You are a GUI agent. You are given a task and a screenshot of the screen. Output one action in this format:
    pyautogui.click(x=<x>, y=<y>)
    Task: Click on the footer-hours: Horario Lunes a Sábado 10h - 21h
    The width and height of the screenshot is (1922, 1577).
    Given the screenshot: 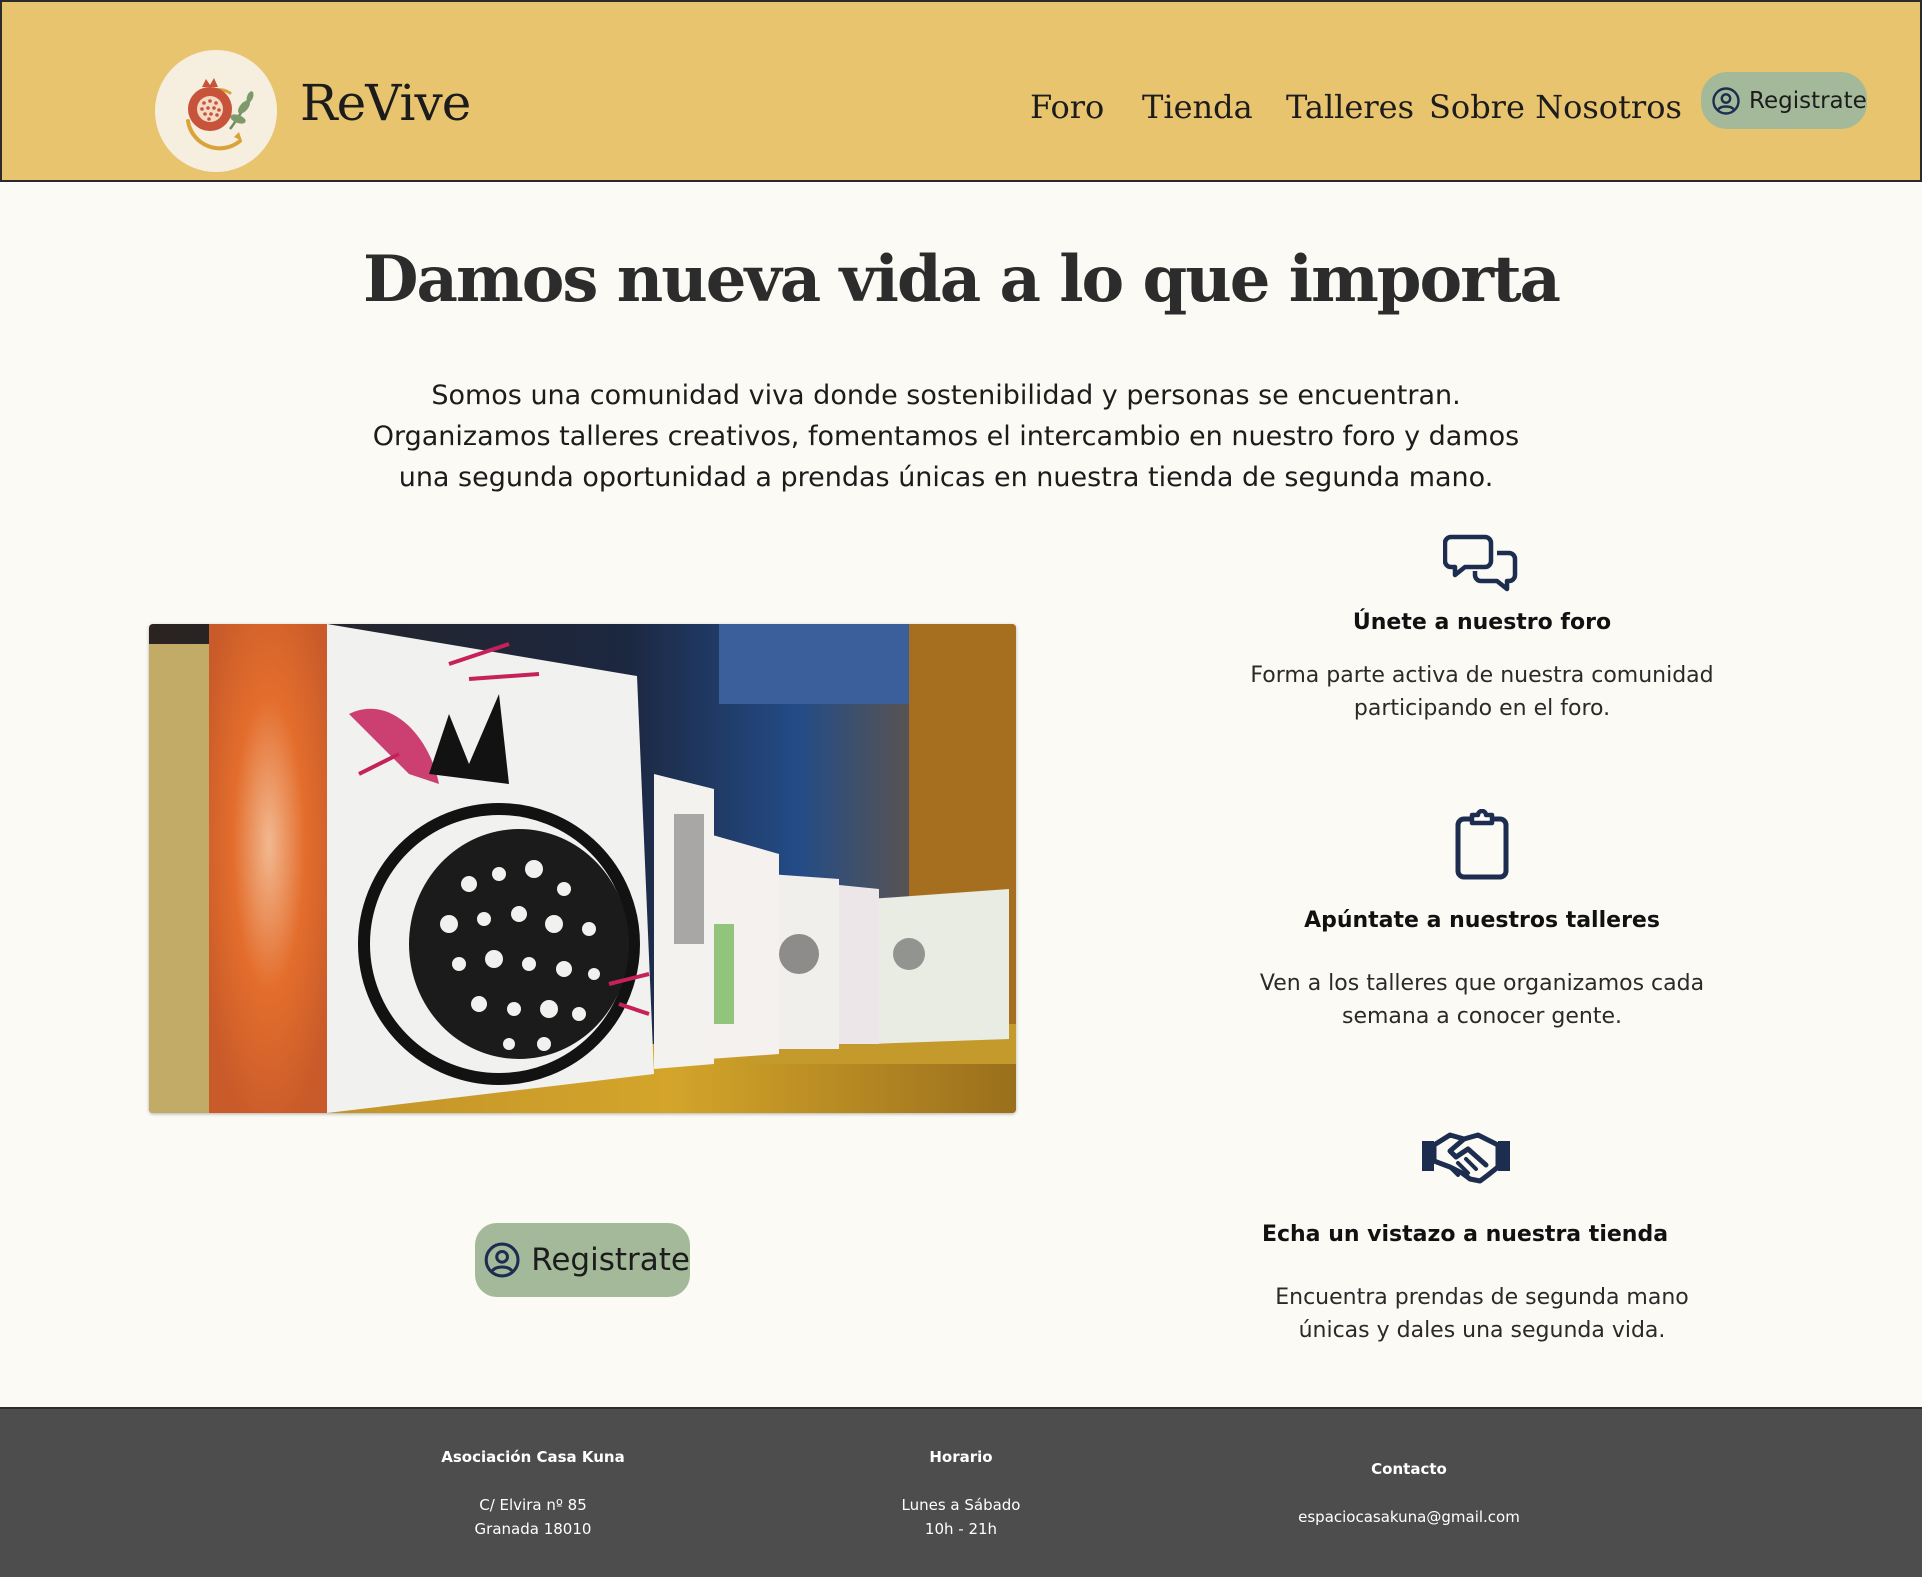 What is the action you would take?
    pyautogui.click(x=961, y=1493)
    